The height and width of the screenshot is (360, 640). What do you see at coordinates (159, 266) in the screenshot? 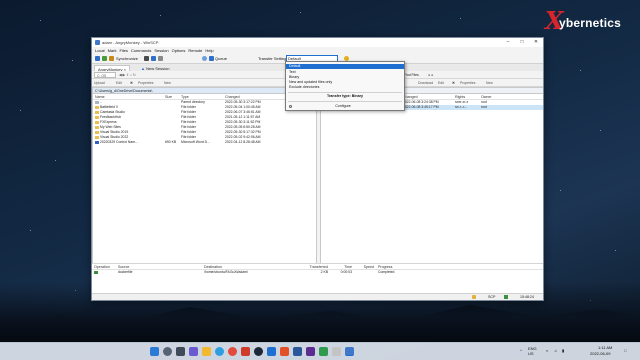
I see `queue-col-source: Source` at bounding box center [159, 266].